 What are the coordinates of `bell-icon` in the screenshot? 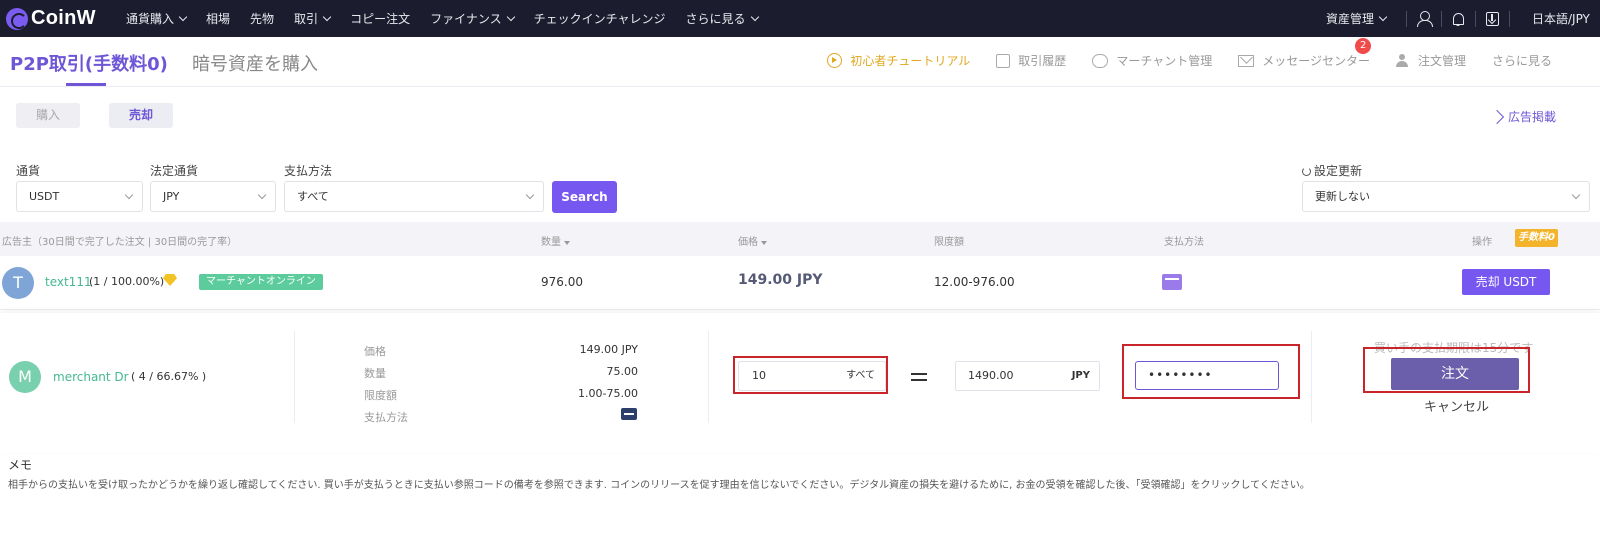 It's located at (1458, 19).